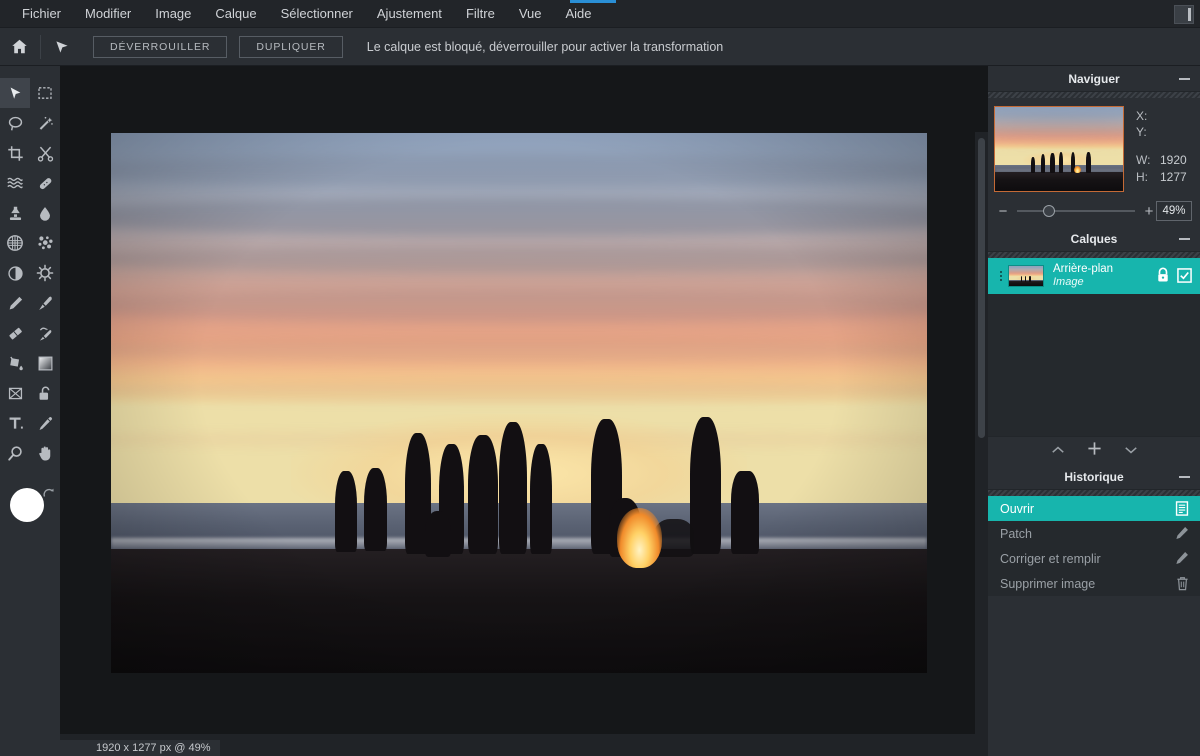 The width and height of the screenshot is (1200, 756). I want to click on layer-row: Arrière-plan Image, so click(1094, 276).